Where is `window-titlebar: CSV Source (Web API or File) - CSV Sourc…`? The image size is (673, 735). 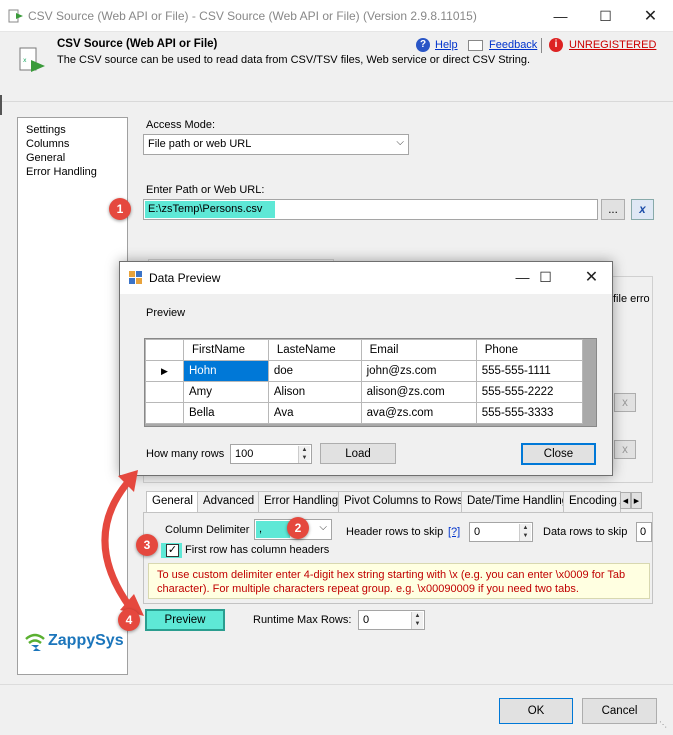
window-titlebar: CSV Source (Web API or File) - CSV Sourc… is located at coordinates (336, 16).